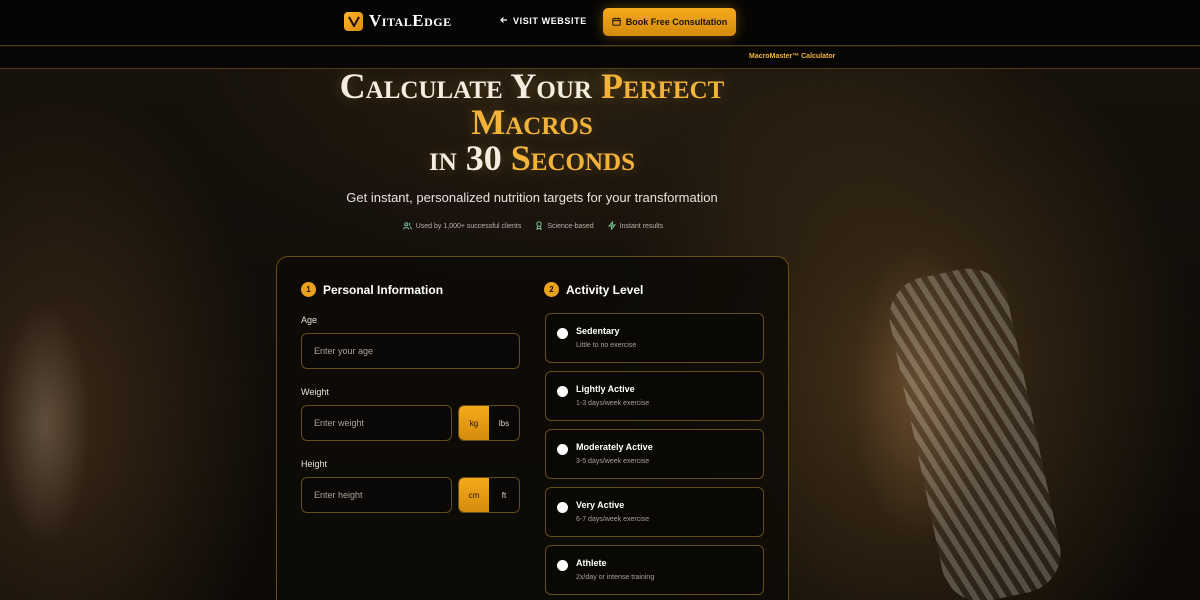  What do you see at coordinates (539, 226) in the screenshot?
I see `award-icon` at bounding box center [539, 226].